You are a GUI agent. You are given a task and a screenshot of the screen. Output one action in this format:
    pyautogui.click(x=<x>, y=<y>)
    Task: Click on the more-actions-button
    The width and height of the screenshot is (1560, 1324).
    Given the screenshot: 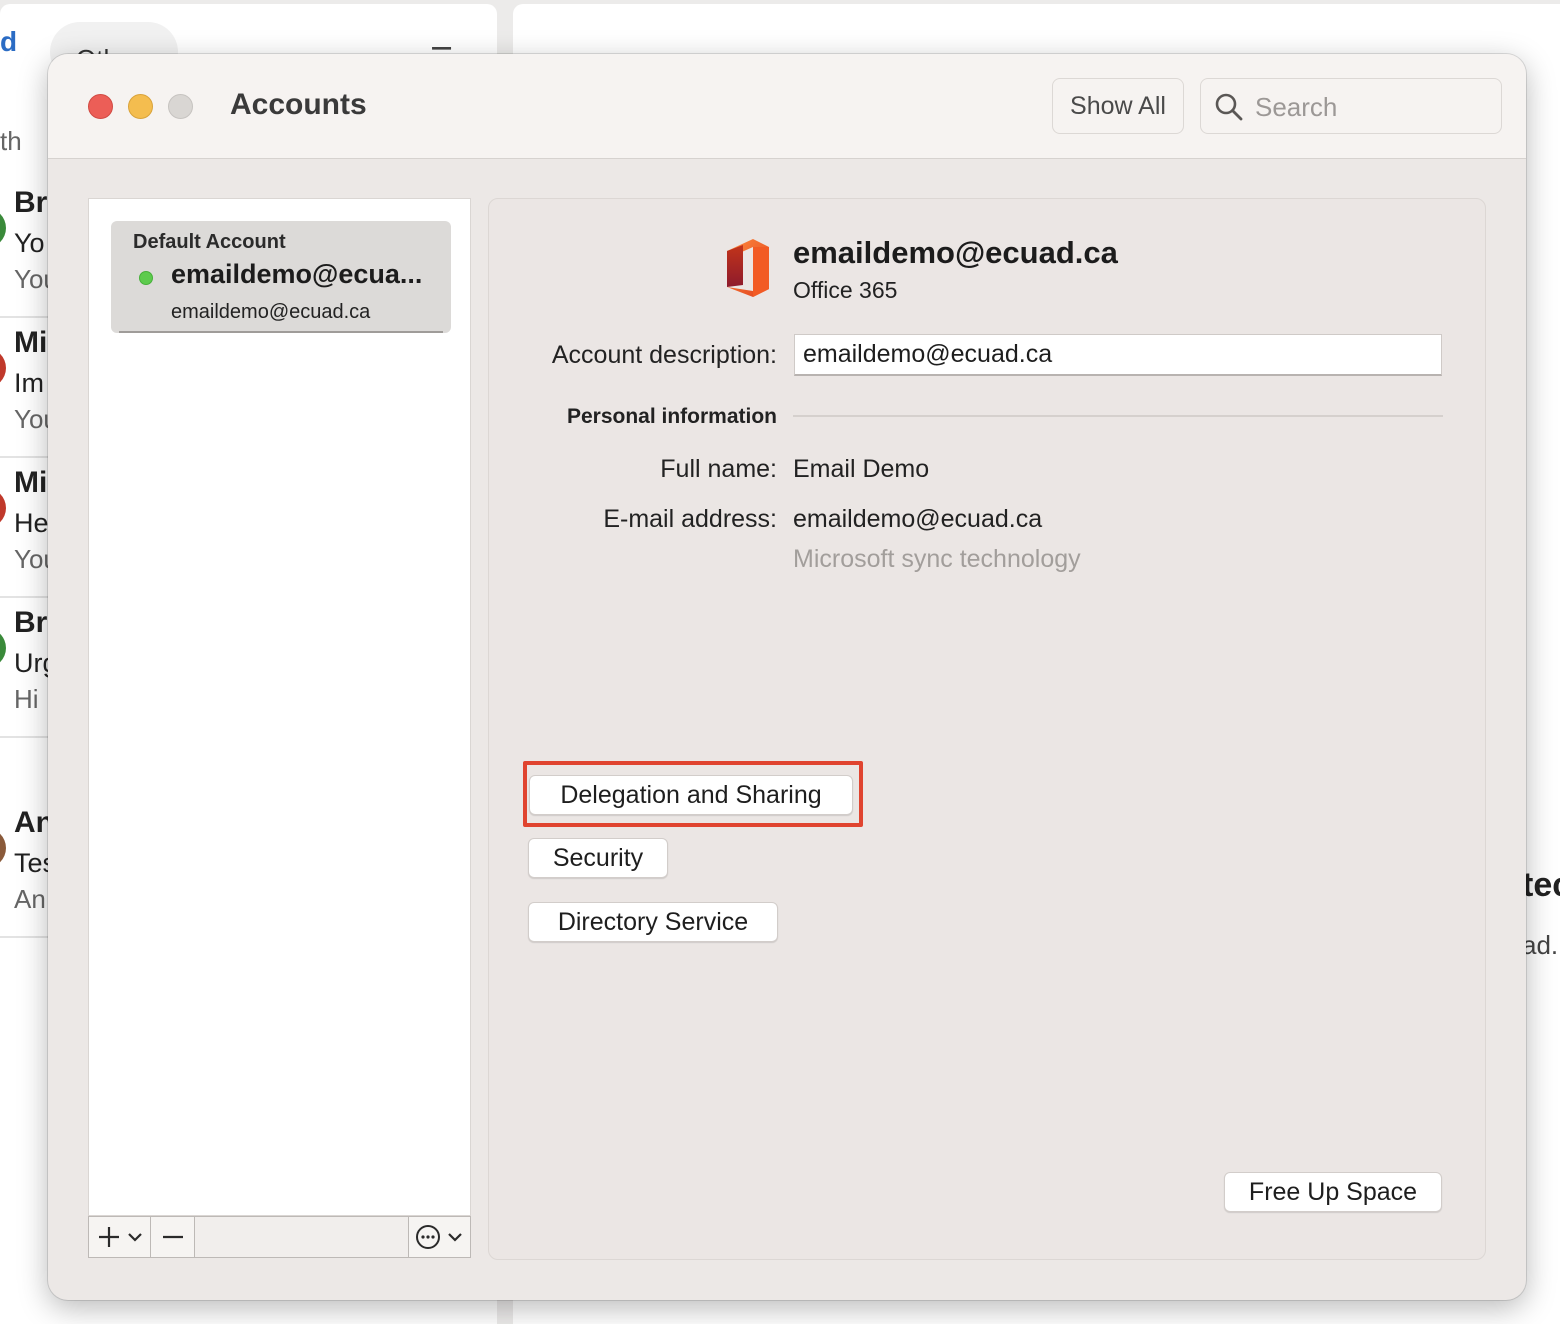 What is the action you would take?
    pyautogui.click(x=439, y=1237)
    